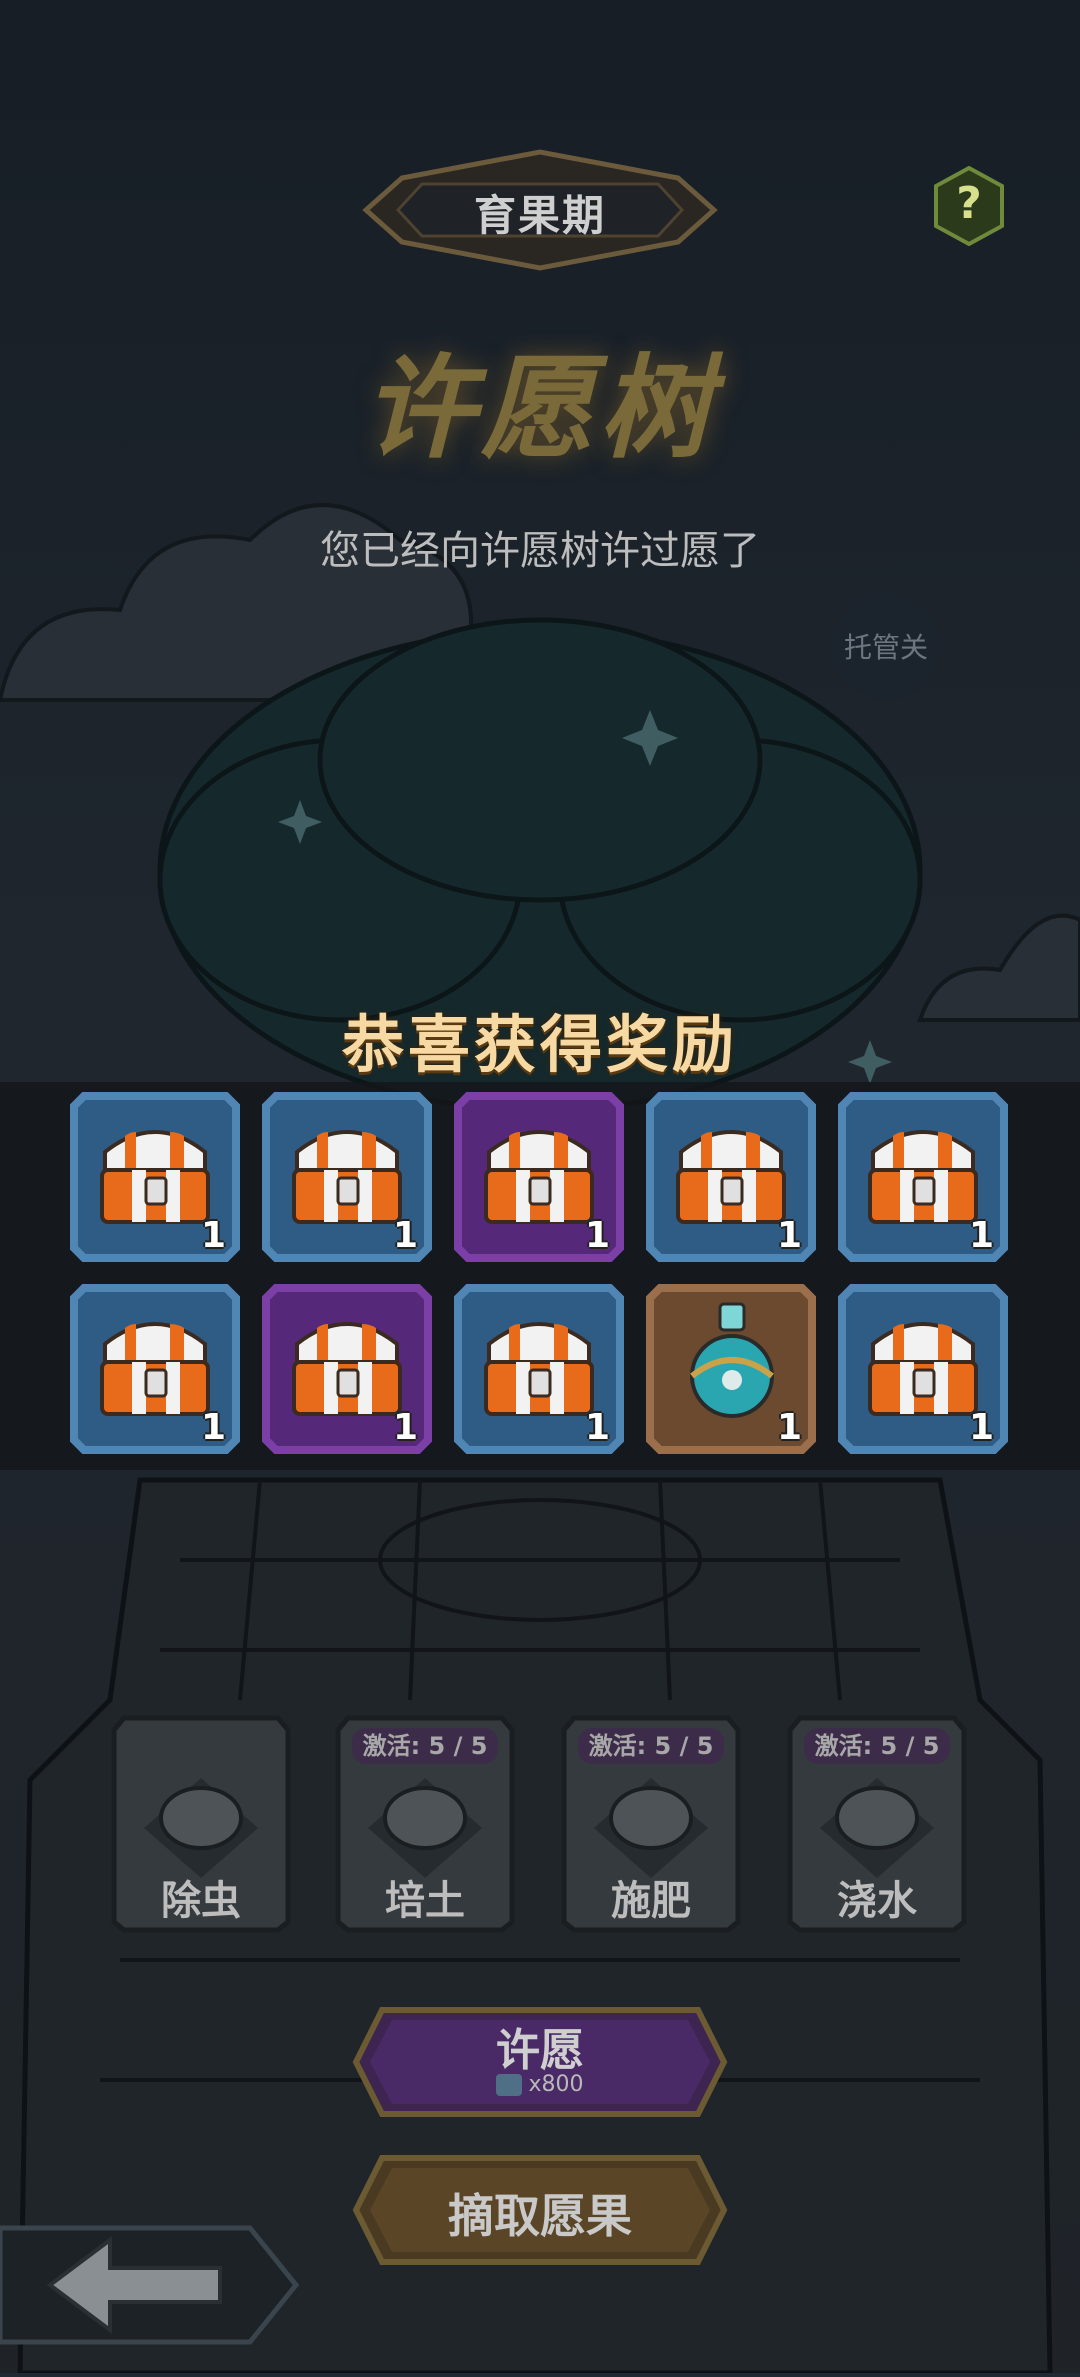 This screenshot has height=2377, width=1080. I want to click on wishing-tree-title: 许愿树, so click(540, 387).